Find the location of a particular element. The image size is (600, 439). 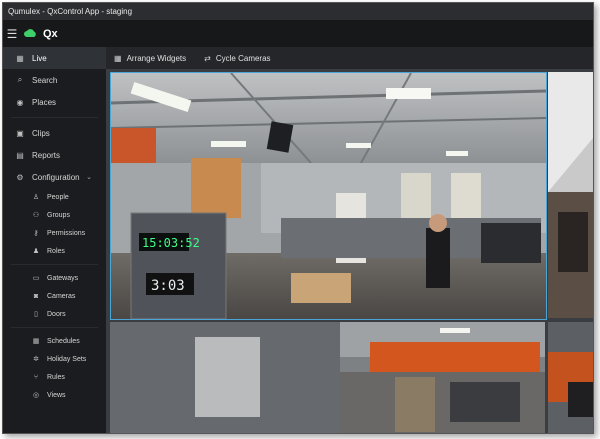

person-icon: ♙ is located at coordinates (36, 197).